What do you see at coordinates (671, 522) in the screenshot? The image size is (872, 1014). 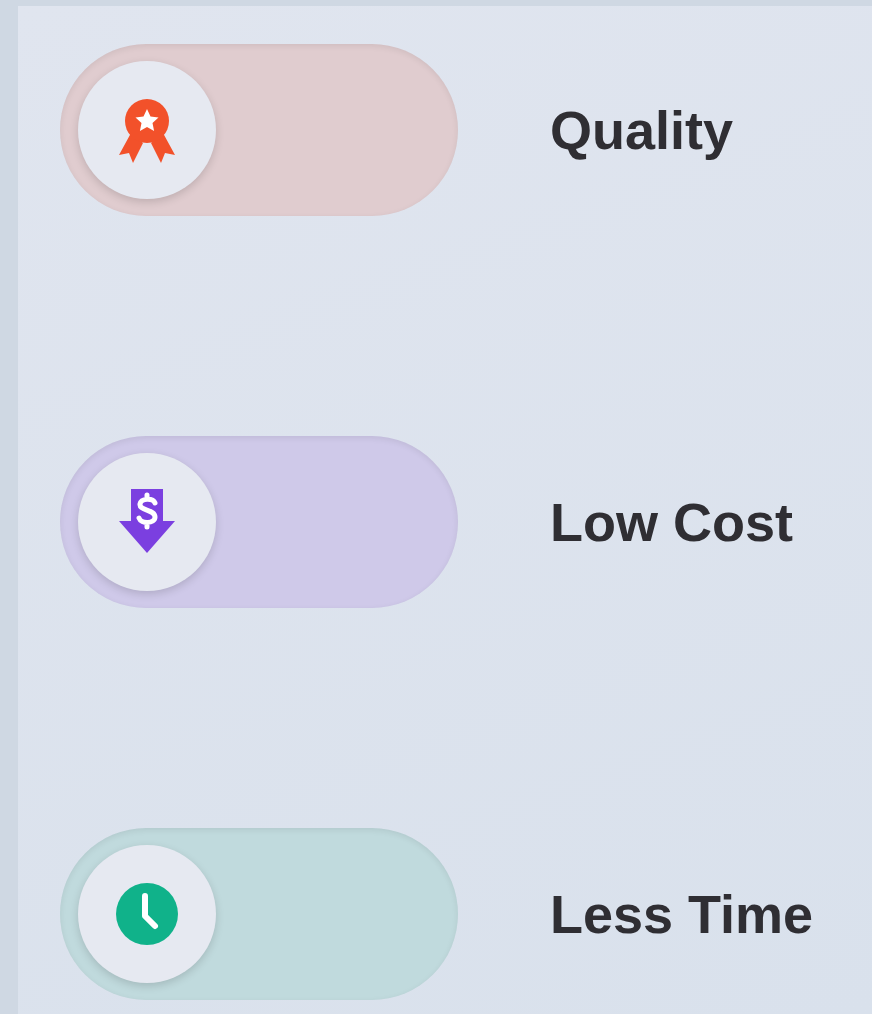 I see `toggle-label: Low Cost` at bounding box center [671, 522].